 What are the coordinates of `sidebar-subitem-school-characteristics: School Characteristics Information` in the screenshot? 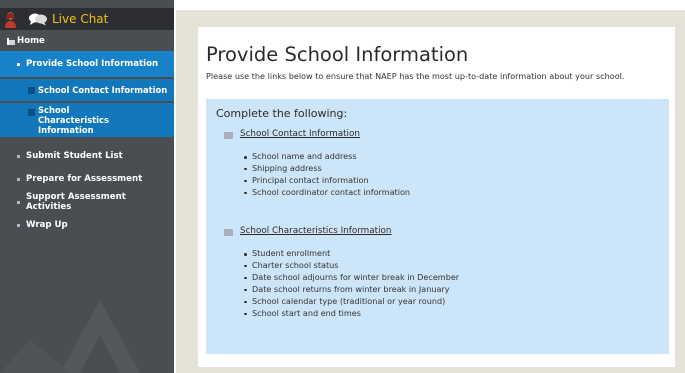 It's located at (87, 120).